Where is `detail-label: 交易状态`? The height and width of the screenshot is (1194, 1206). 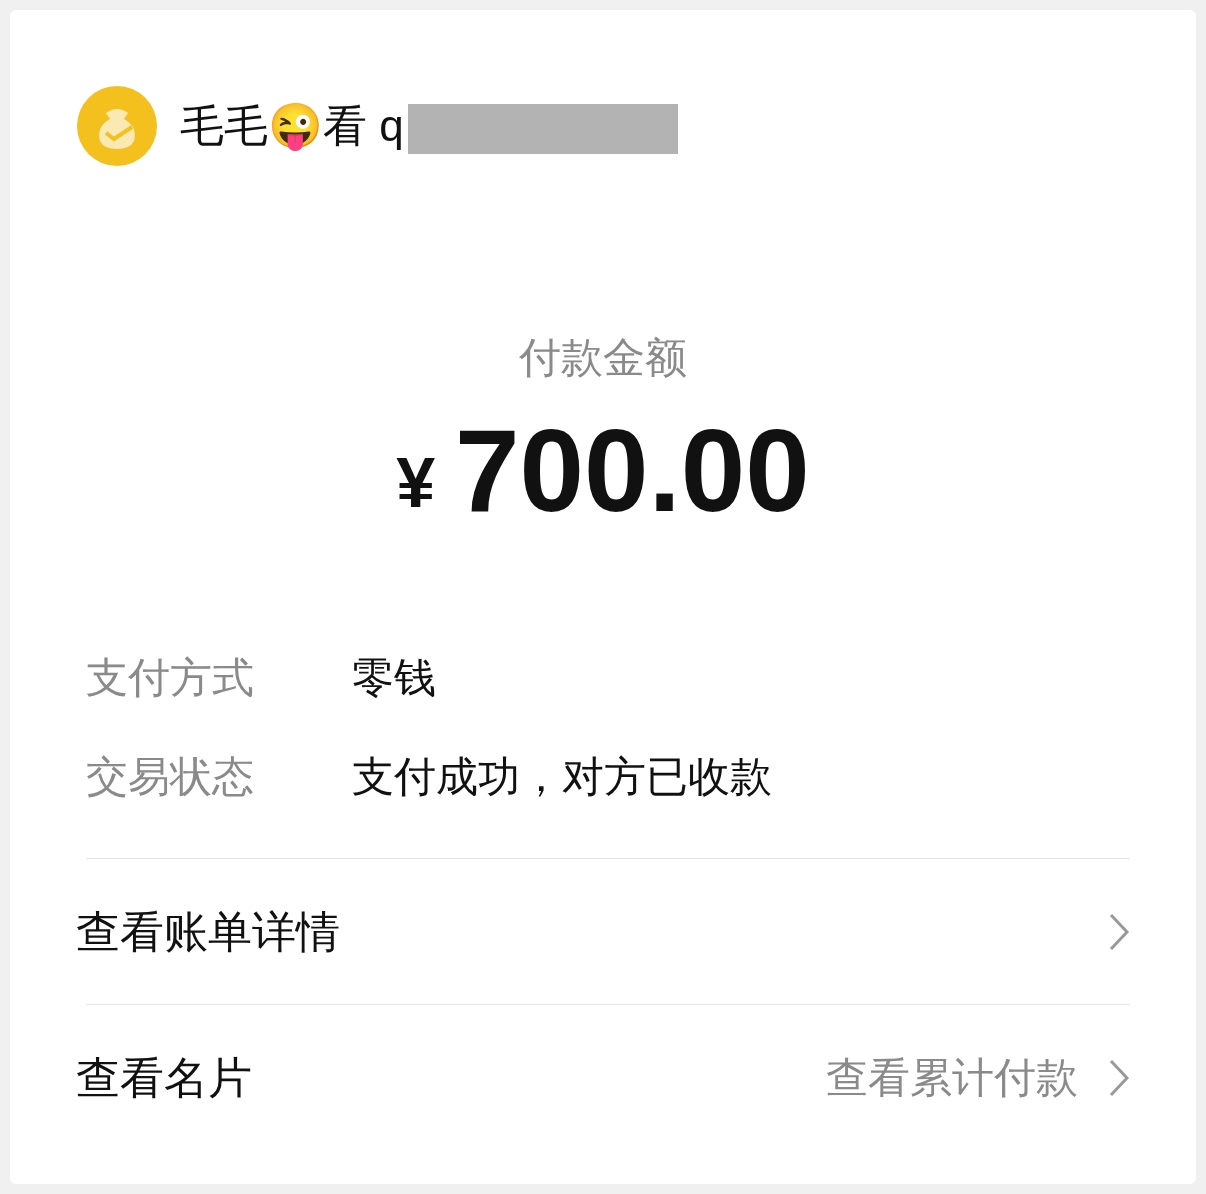 detail-label: 交易状态 is located at coordinates (170, 777).